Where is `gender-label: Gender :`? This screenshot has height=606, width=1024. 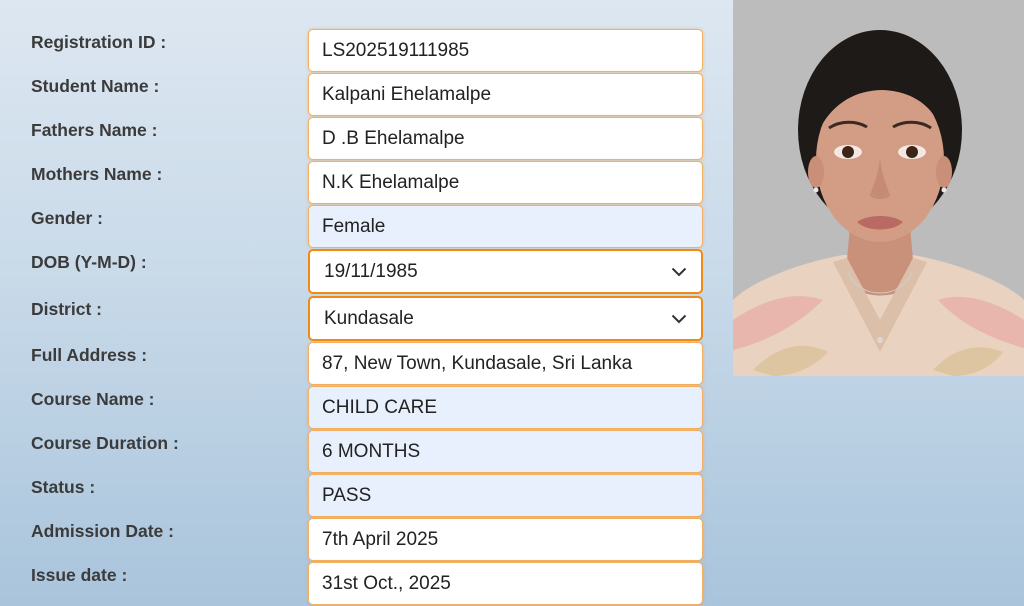 gender-label: Gender : is located at coordinates (67, 218).